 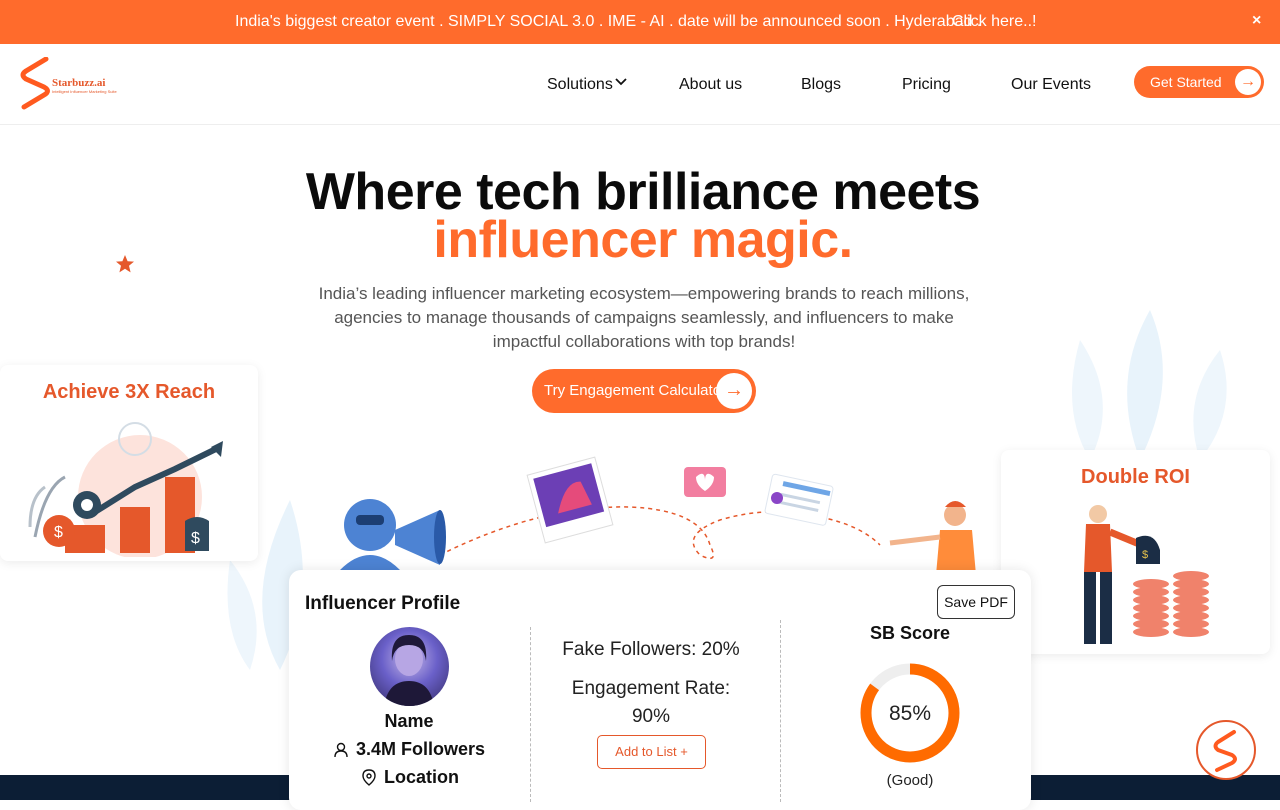 I want to click on avatar, so click(x=409, y=666).